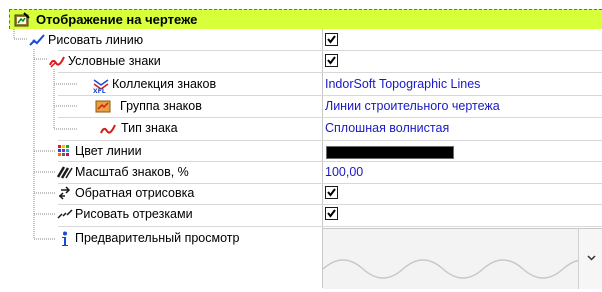  Describe the element at coordinates (117, 19) in the screenshot. I see `section-title: Отображение на чертеже` at that location.